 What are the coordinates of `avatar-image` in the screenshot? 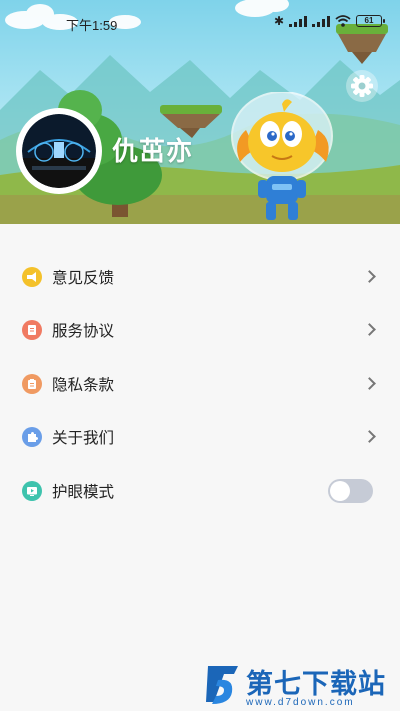 It's located at (59, 151).